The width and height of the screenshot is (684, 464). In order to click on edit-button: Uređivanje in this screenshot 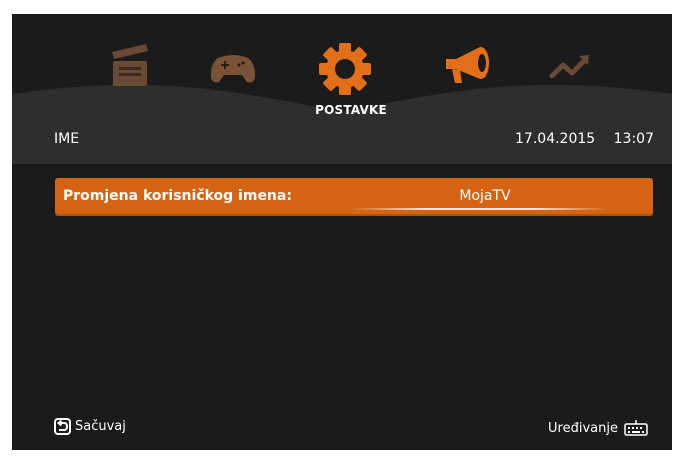, I will do `click(598, 428)`.